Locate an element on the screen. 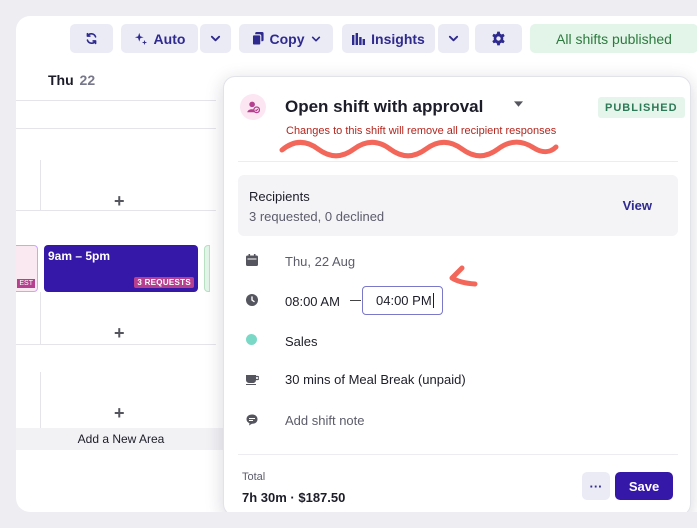  refresh-icon is located at coordinates (91, 38).